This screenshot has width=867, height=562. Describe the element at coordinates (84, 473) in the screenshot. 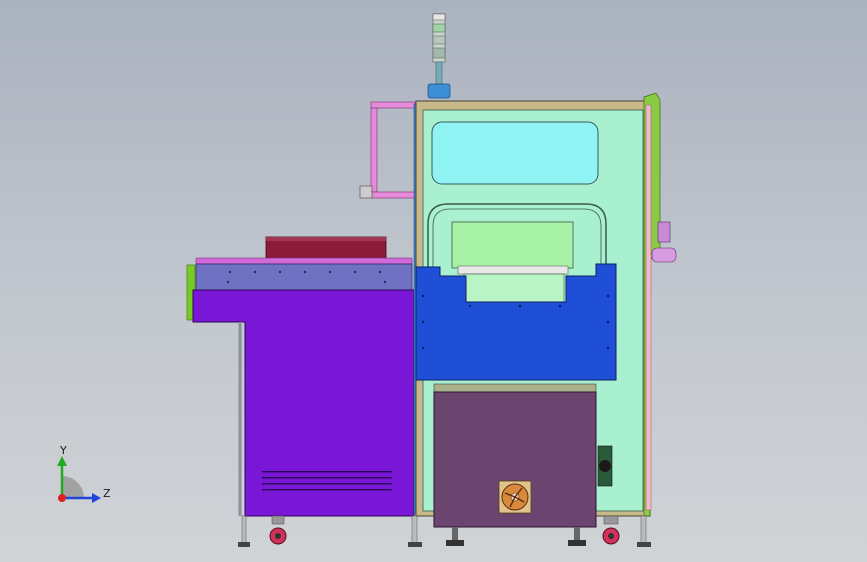

I see `axis-triad: Y Z` at that location.